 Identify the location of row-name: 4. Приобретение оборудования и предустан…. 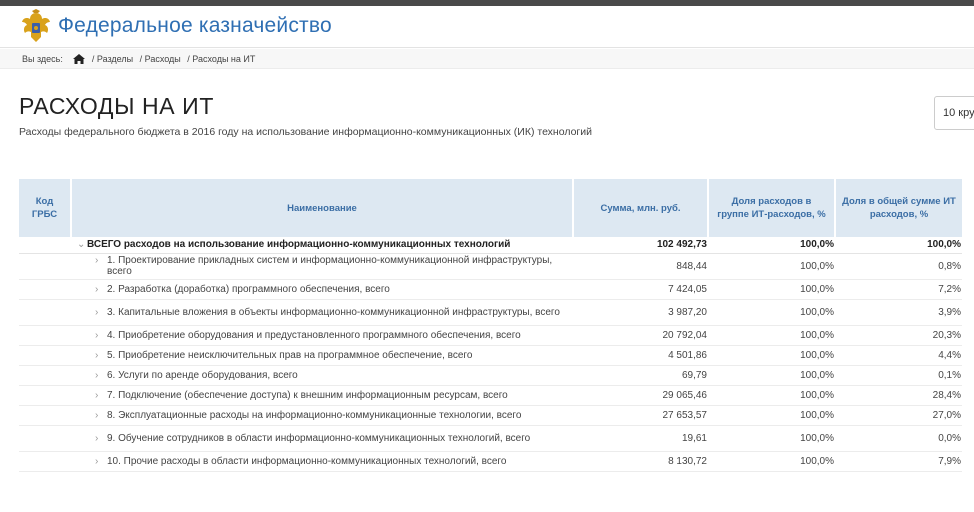
(314, 335).